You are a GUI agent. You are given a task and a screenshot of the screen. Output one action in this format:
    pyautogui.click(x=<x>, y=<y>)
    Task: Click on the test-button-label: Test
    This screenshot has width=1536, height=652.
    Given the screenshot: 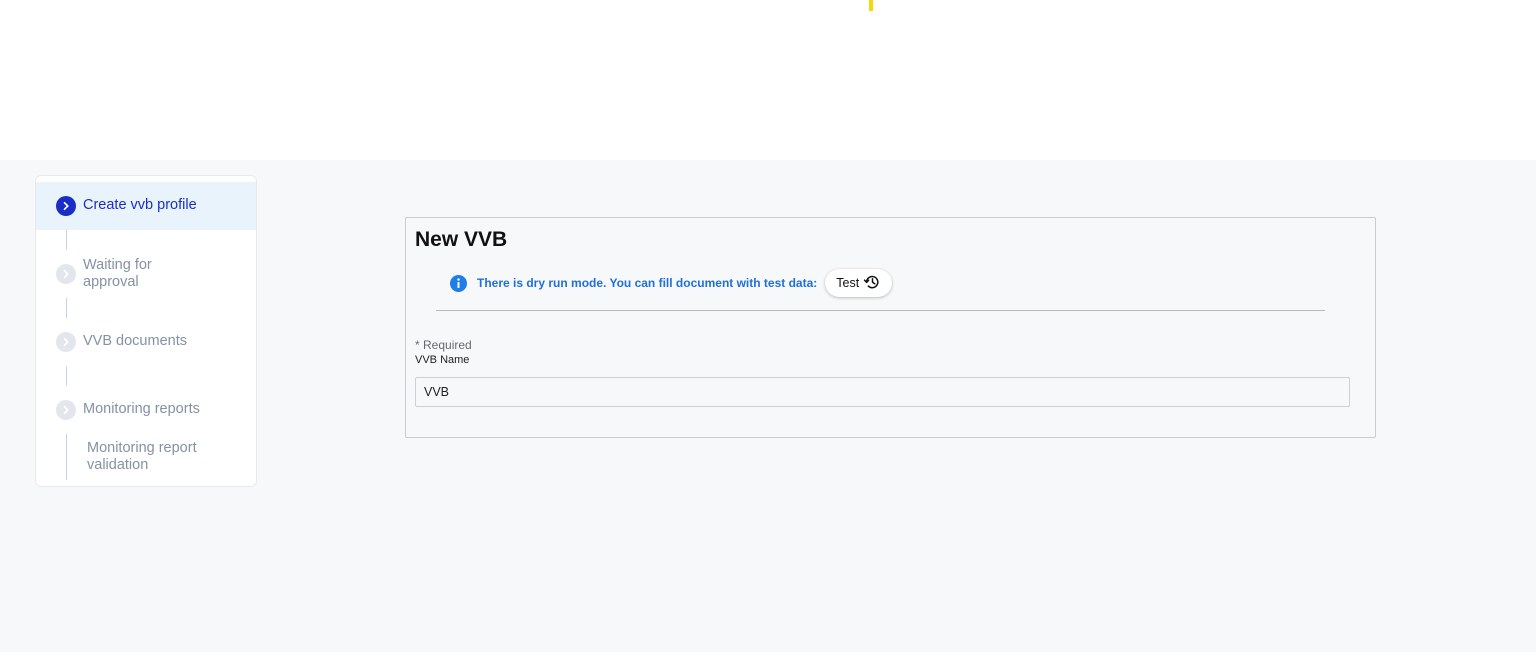 What is the action you would take?
    pyautogui.click(x=848, y=283)
    